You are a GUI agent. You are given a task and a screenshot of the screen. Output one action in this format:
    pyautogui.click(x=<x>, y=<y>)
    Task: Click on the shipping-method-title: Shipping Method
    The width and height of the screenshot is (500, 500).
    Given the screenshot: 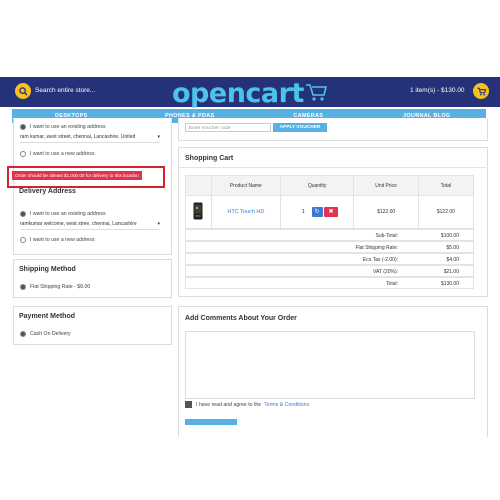 What is the action you would take?
    pyautogui.click(x=47, y=269)
    